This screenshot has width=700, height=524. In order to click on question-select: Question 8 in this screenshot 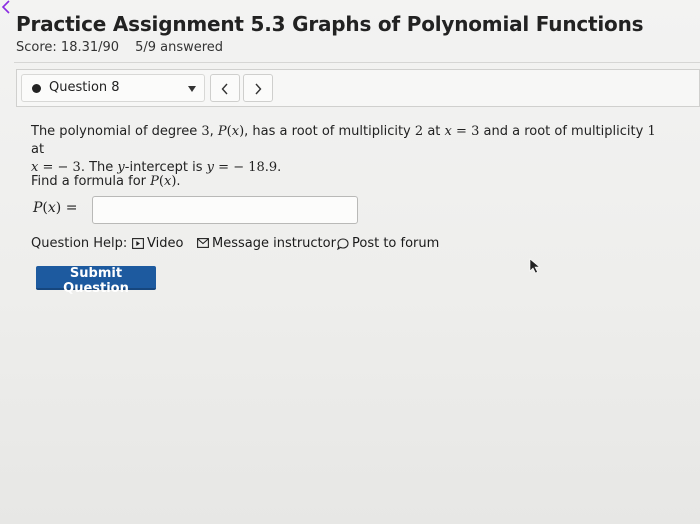, I will do `click(113, 88)`.